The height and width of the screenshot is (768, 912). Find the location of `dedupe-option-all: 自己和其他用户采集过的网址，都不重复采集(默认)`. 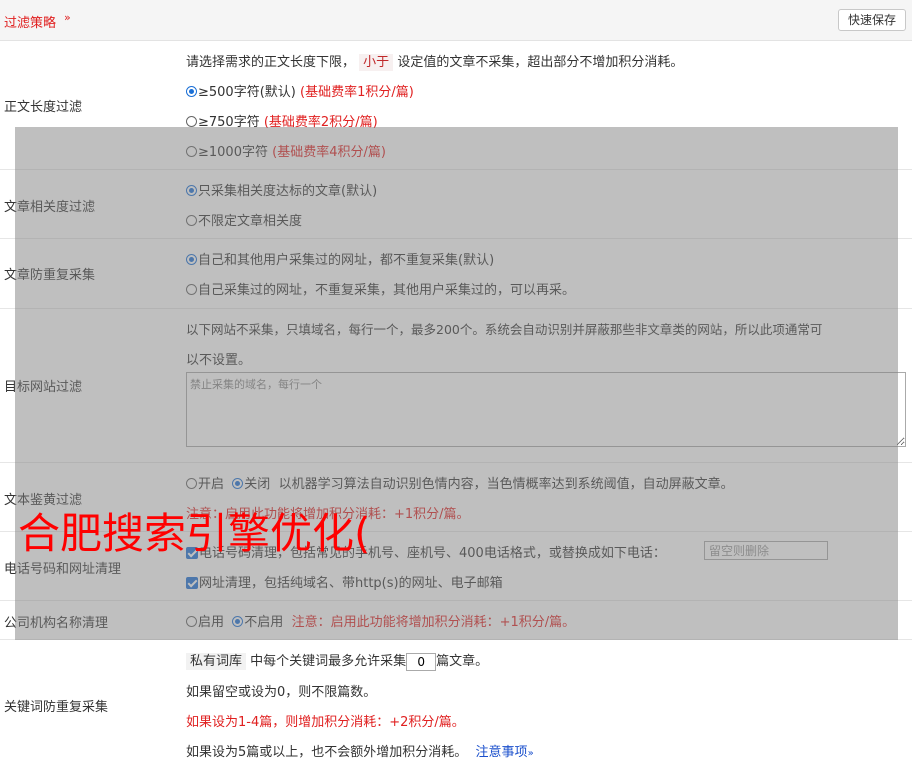

dedupe-option-all: 自己和其他用户采集过的网址，都不重复采集(默认) is located at coordinates (340, 258).